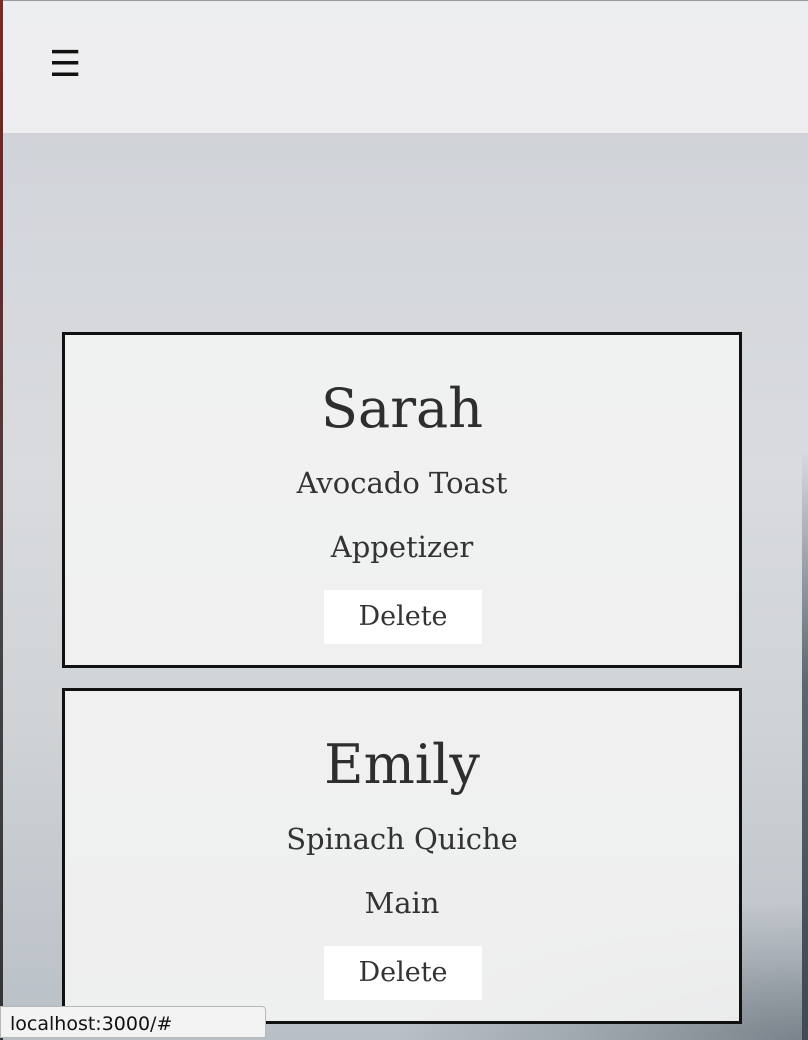  I want to click on dish-name: Avocado Toast, so click(402, 483).